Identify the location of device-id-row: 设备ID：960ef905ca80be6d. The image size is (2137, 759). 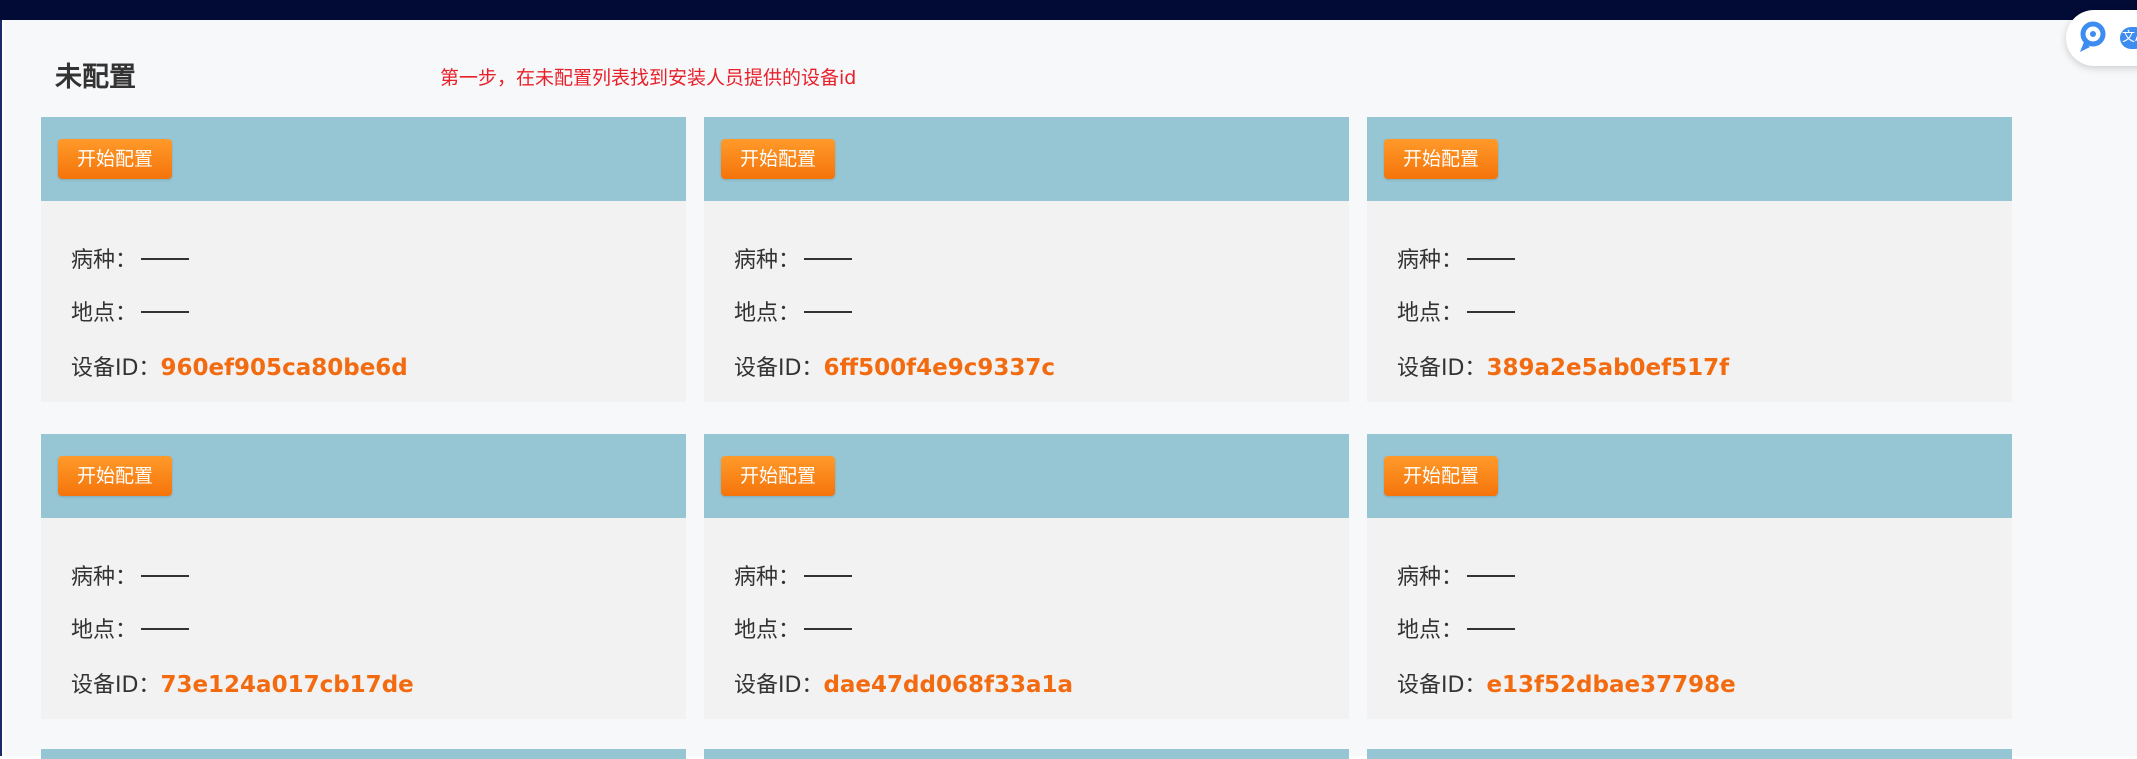
(239, 368).